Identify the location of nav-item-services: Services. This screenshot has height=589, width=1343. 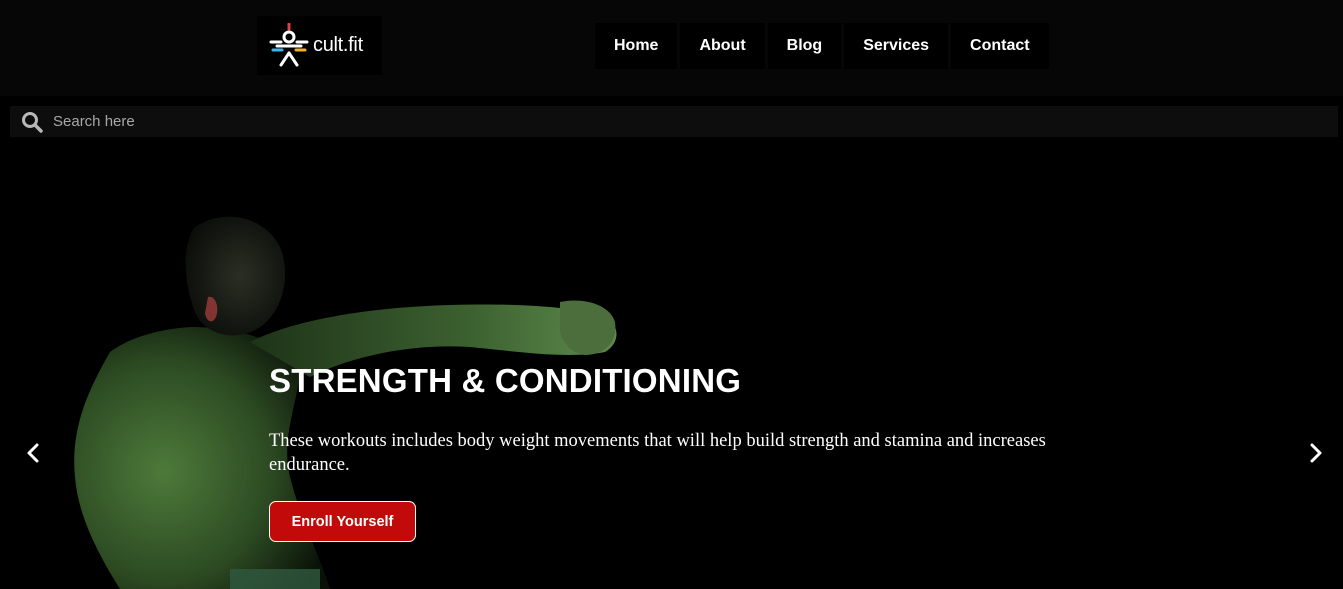
(896, 46).